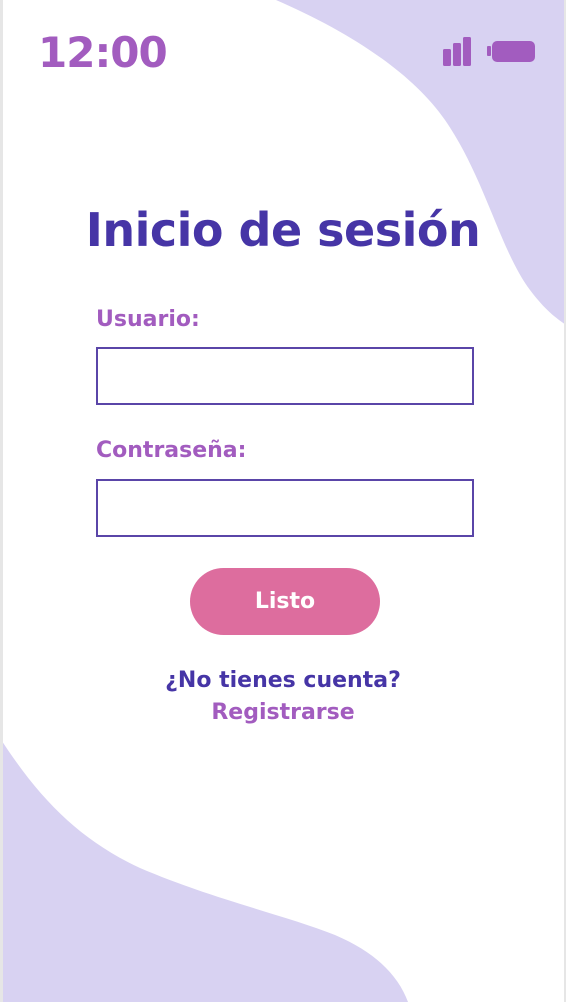 Image resolution: width=566 pixels, height=1002 pixels. What do you see at coordinates (1, 501) in the screenshot?
I see `left-edge` at bounding box center [1, 501].